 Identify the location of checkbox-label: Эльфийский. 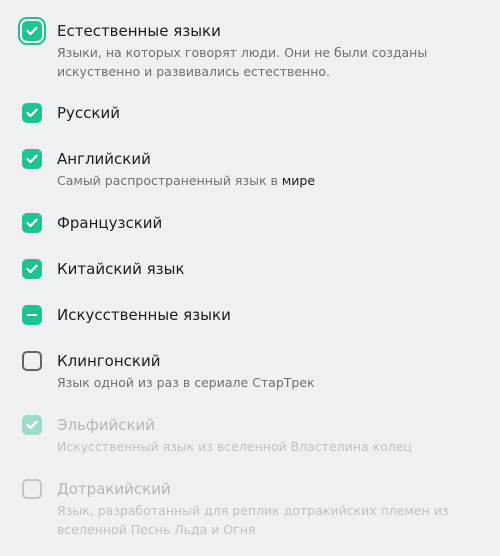
(106, 425).